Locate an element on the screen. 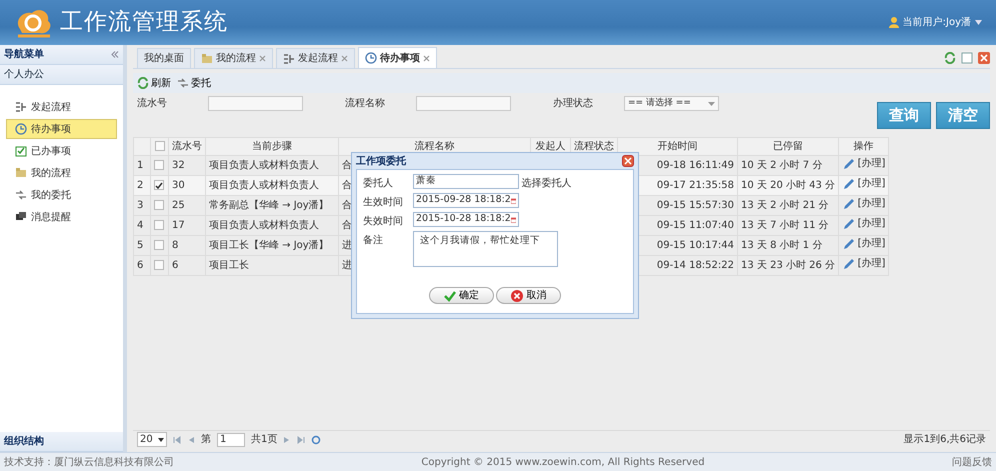 The image size is (996, 471). page-input: 1 is located at coordinates (231, 439).